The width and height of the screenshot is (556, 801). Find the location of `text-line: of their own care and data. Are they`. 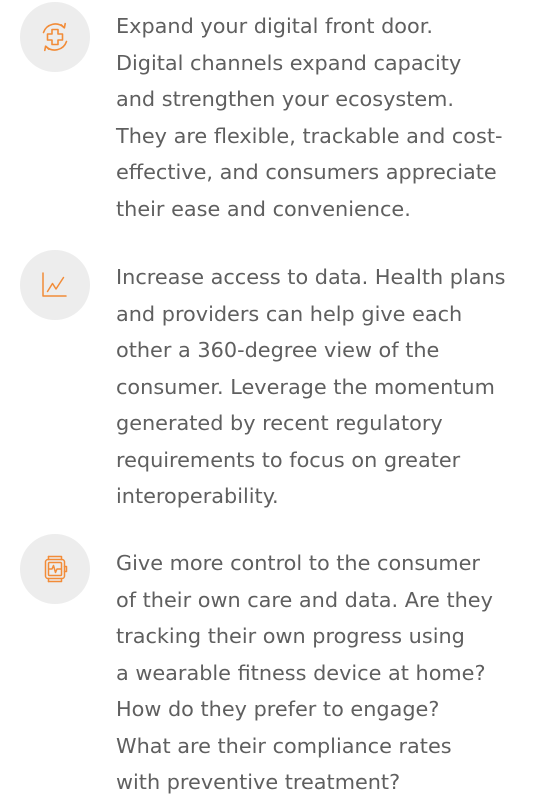

text-line: of their own care and data. Are they is located at coordinates (304, 599).